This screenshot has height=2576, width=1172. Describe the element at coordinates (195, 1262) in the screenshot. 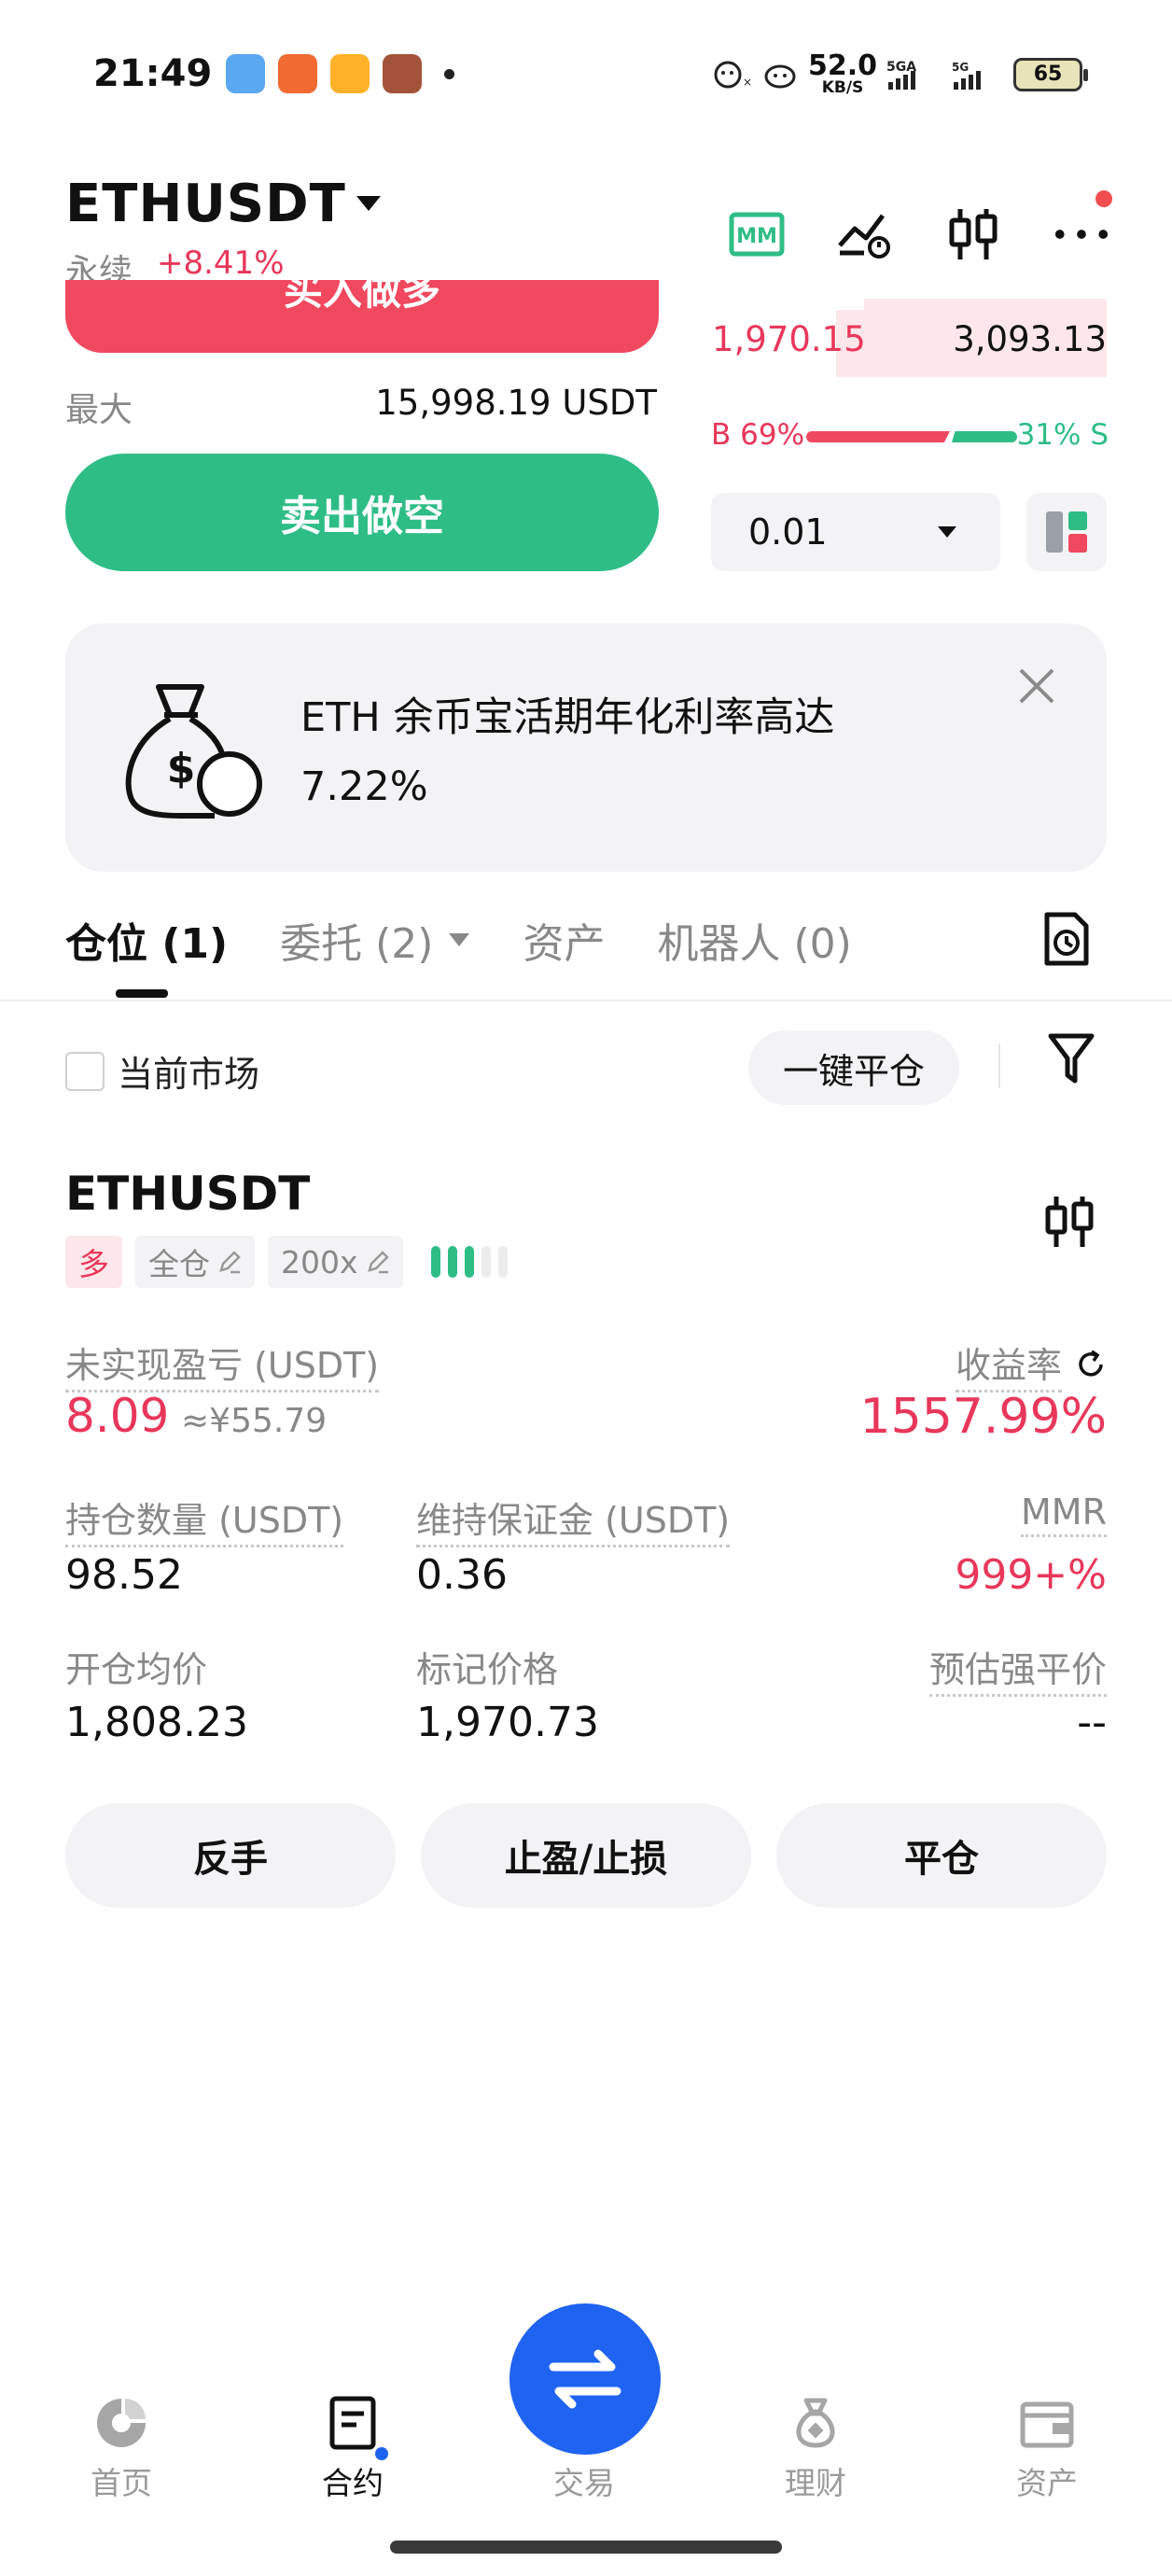

I see `margin-mode-tag: 全仓` at that location.